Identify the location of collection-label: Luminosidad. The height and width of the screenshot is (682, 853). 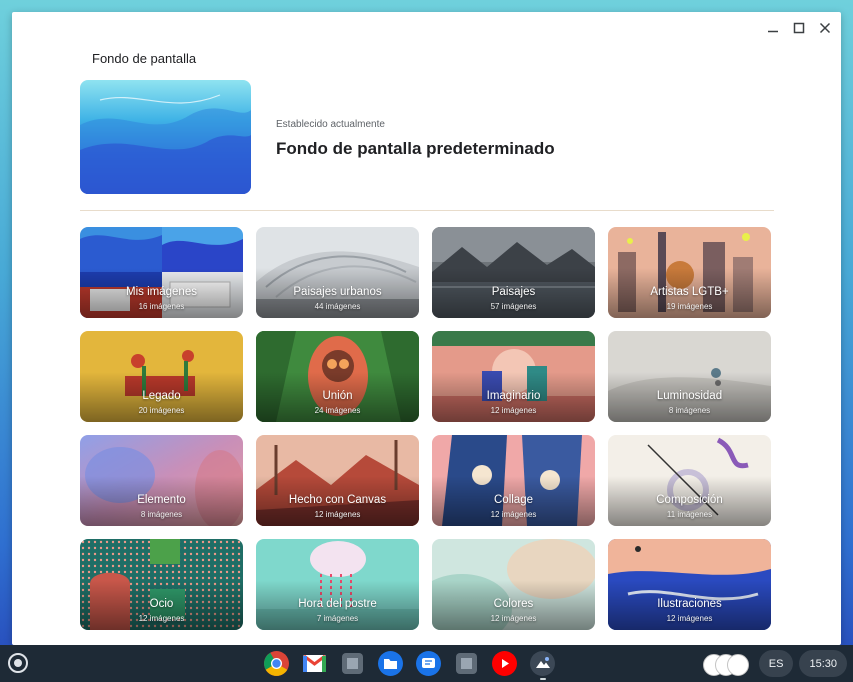
(689, 396).